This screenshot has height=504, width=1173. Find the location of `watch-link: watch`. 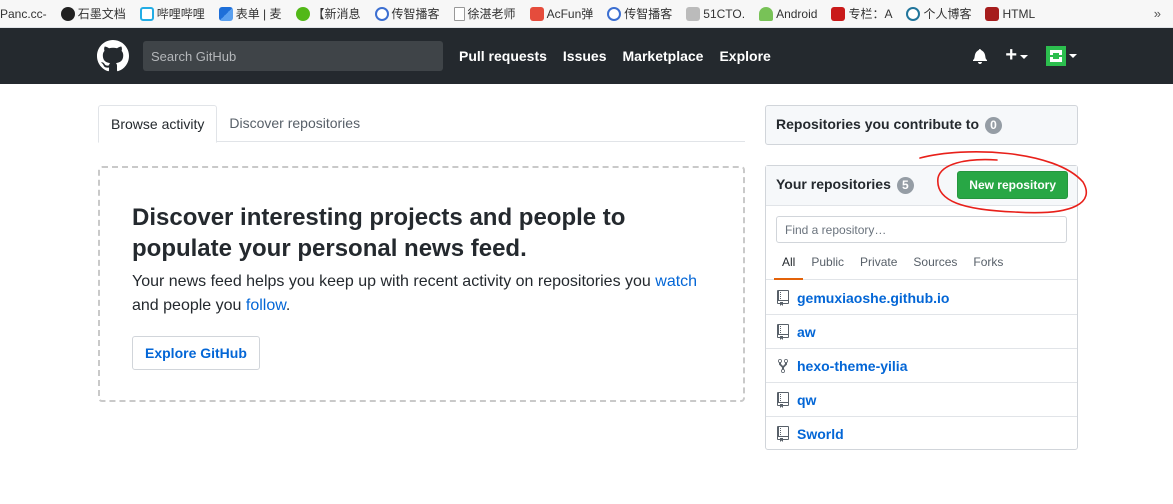

watch-link: watch is located at coordinates (676, 281).